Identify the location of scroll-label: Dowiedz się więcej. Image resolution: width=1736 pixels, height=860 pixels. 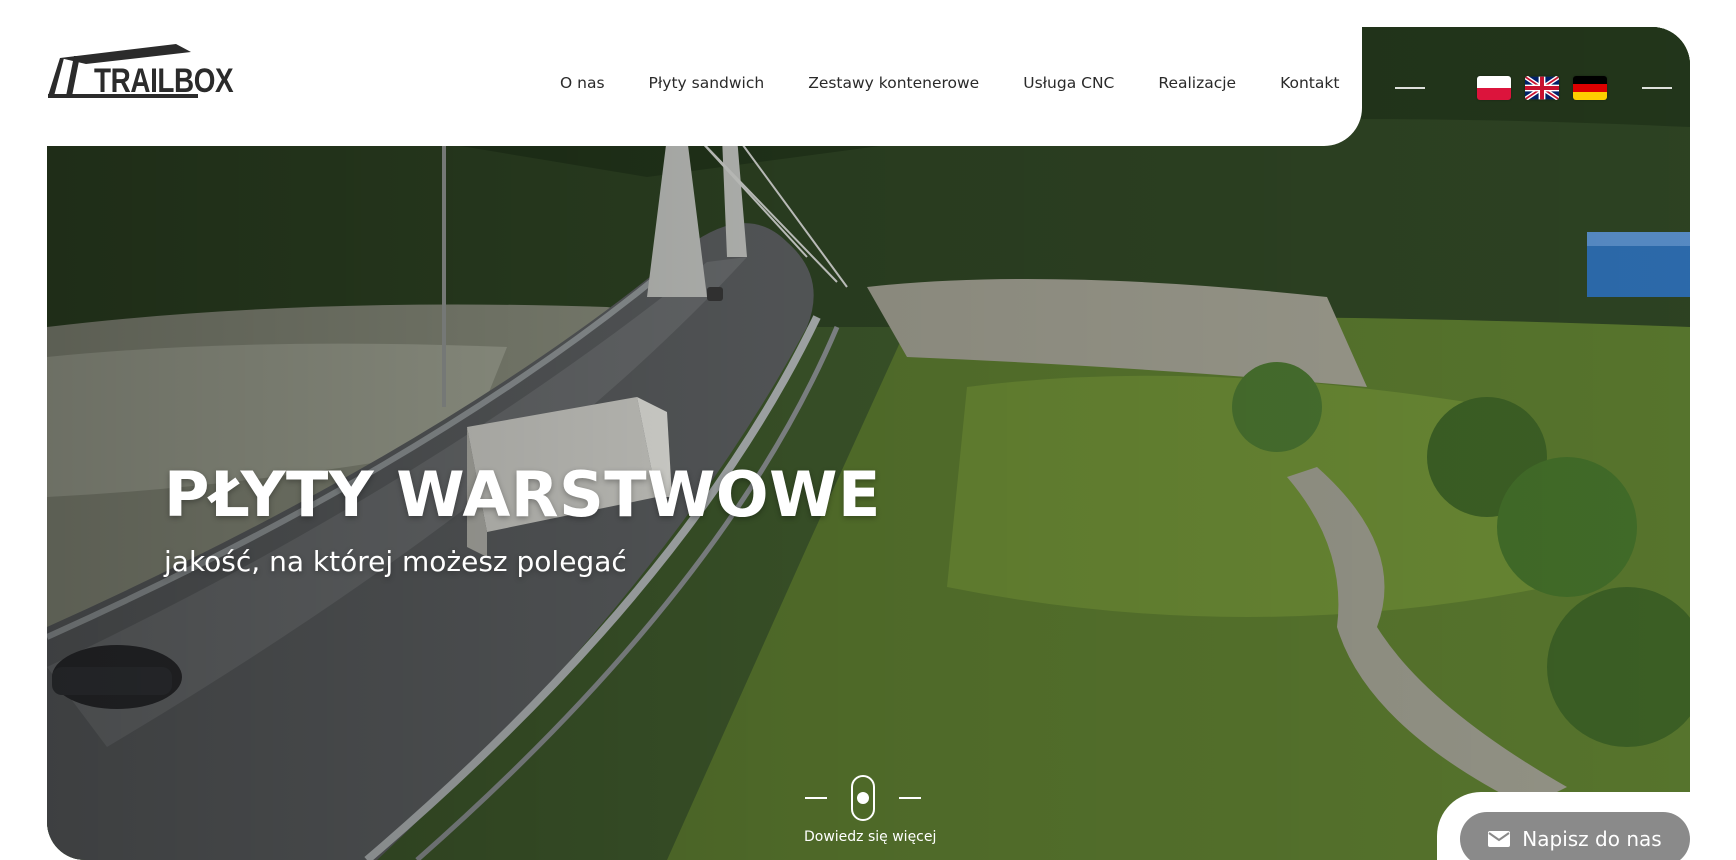
(870, 837).